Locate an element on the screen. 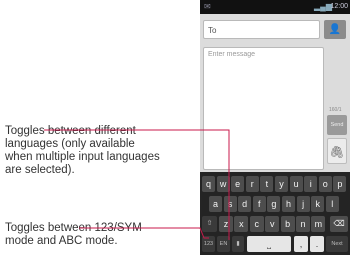 The height and width of the screenshot is (255, 350). key-n: n is located at coordinates (303, 224).